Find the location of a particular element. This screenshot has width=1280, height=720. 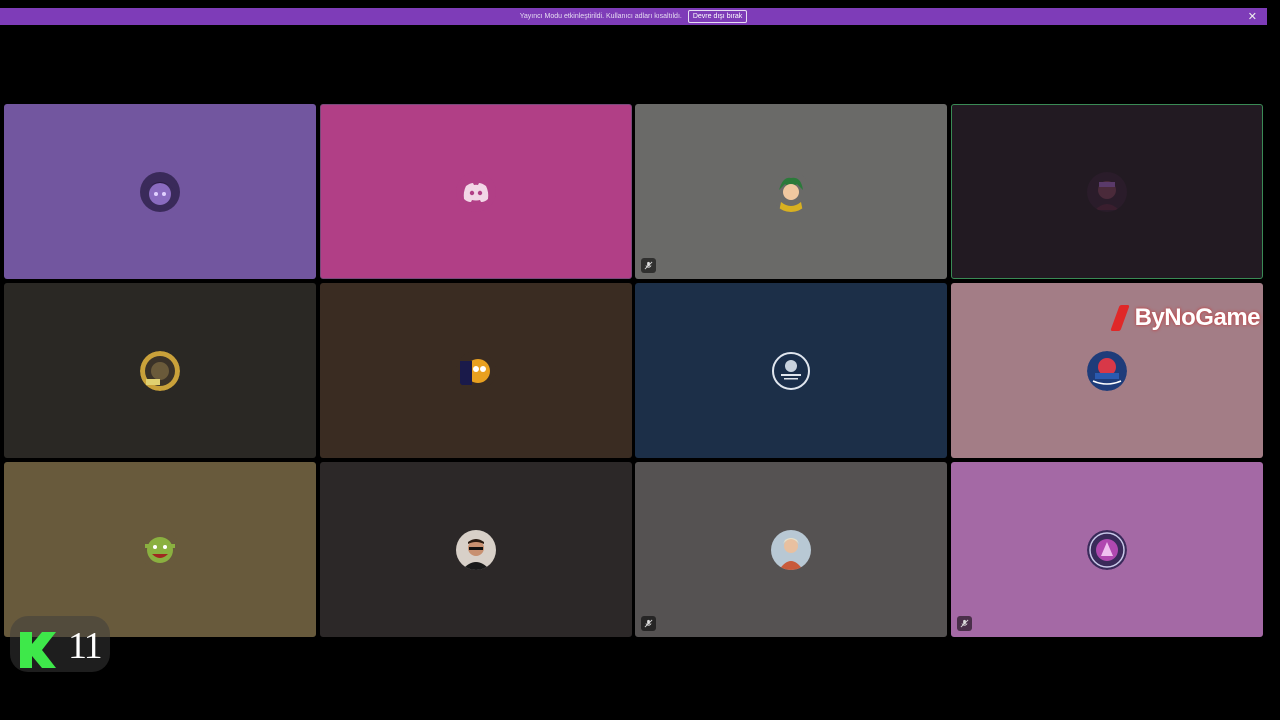

gold-emblem-avatar is located at coordinates (160, 370).